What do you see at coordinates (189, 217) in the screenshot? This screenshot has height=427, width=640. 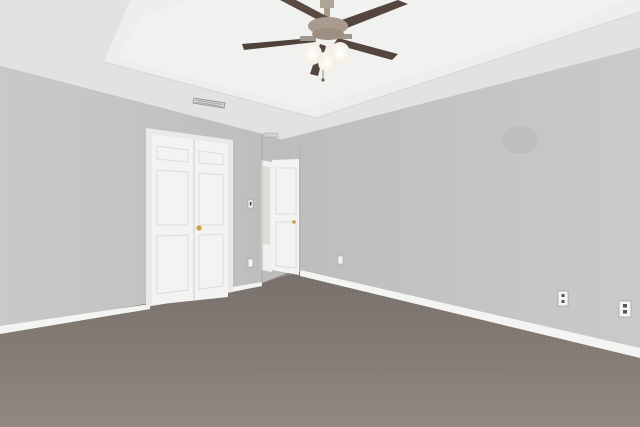 I see `closet-door` at bounding box center [189, 217].